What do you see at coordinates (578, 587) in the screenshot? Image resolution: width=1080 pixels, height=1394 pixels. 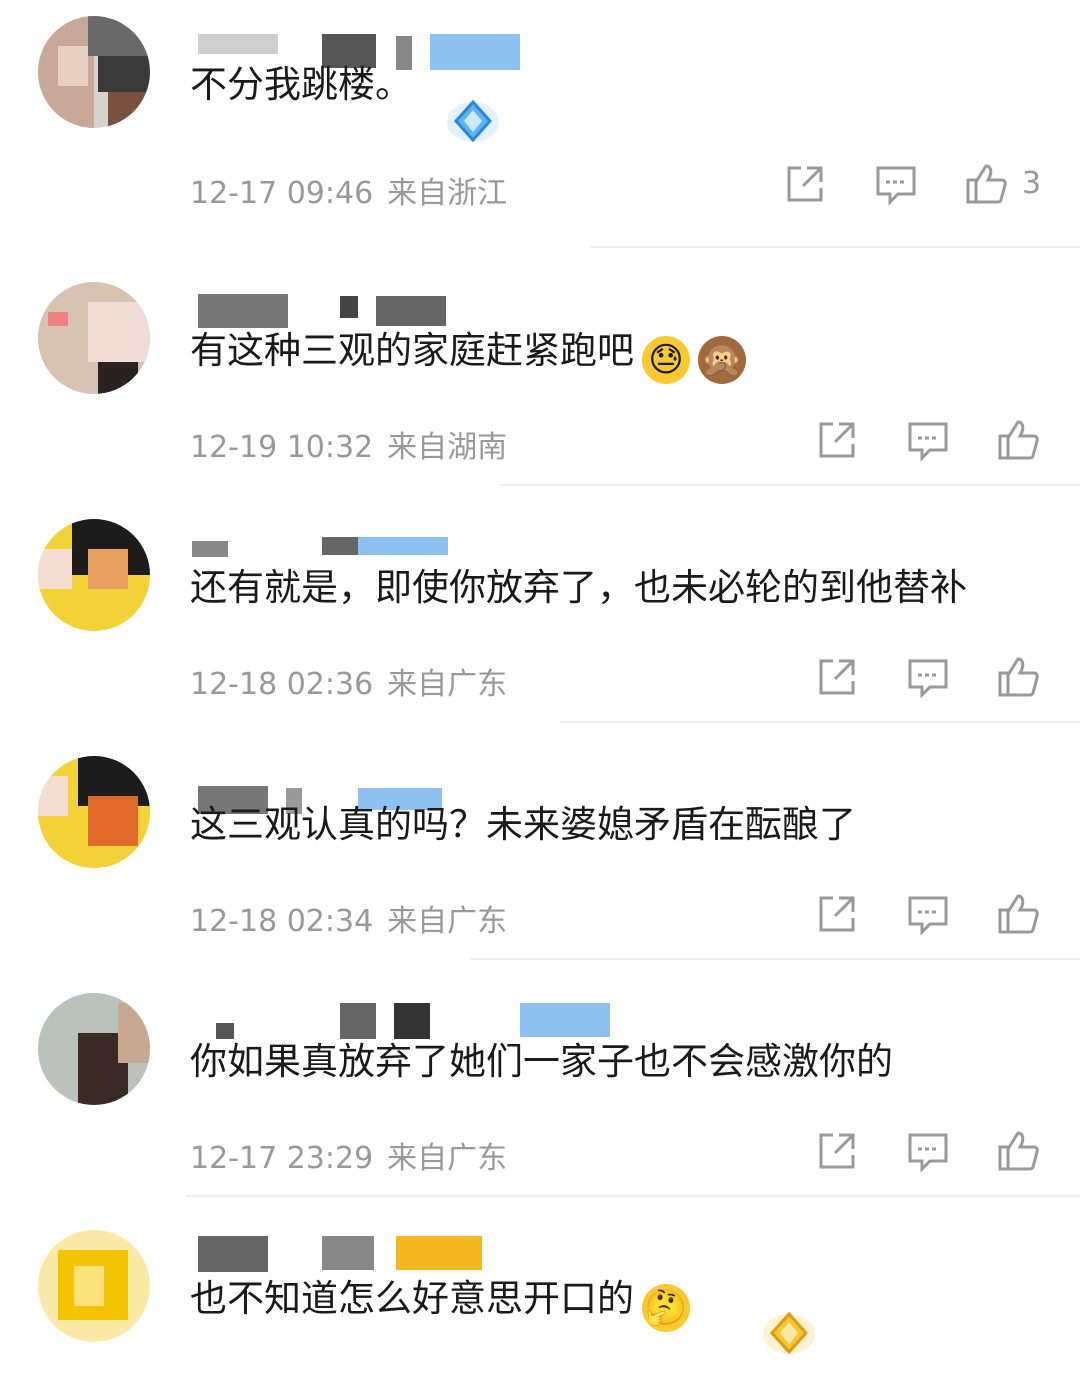 I see `comment-text: 还有就是，即使你放弃了，也未必轮的到他替补` at bounding box center [578, 587].